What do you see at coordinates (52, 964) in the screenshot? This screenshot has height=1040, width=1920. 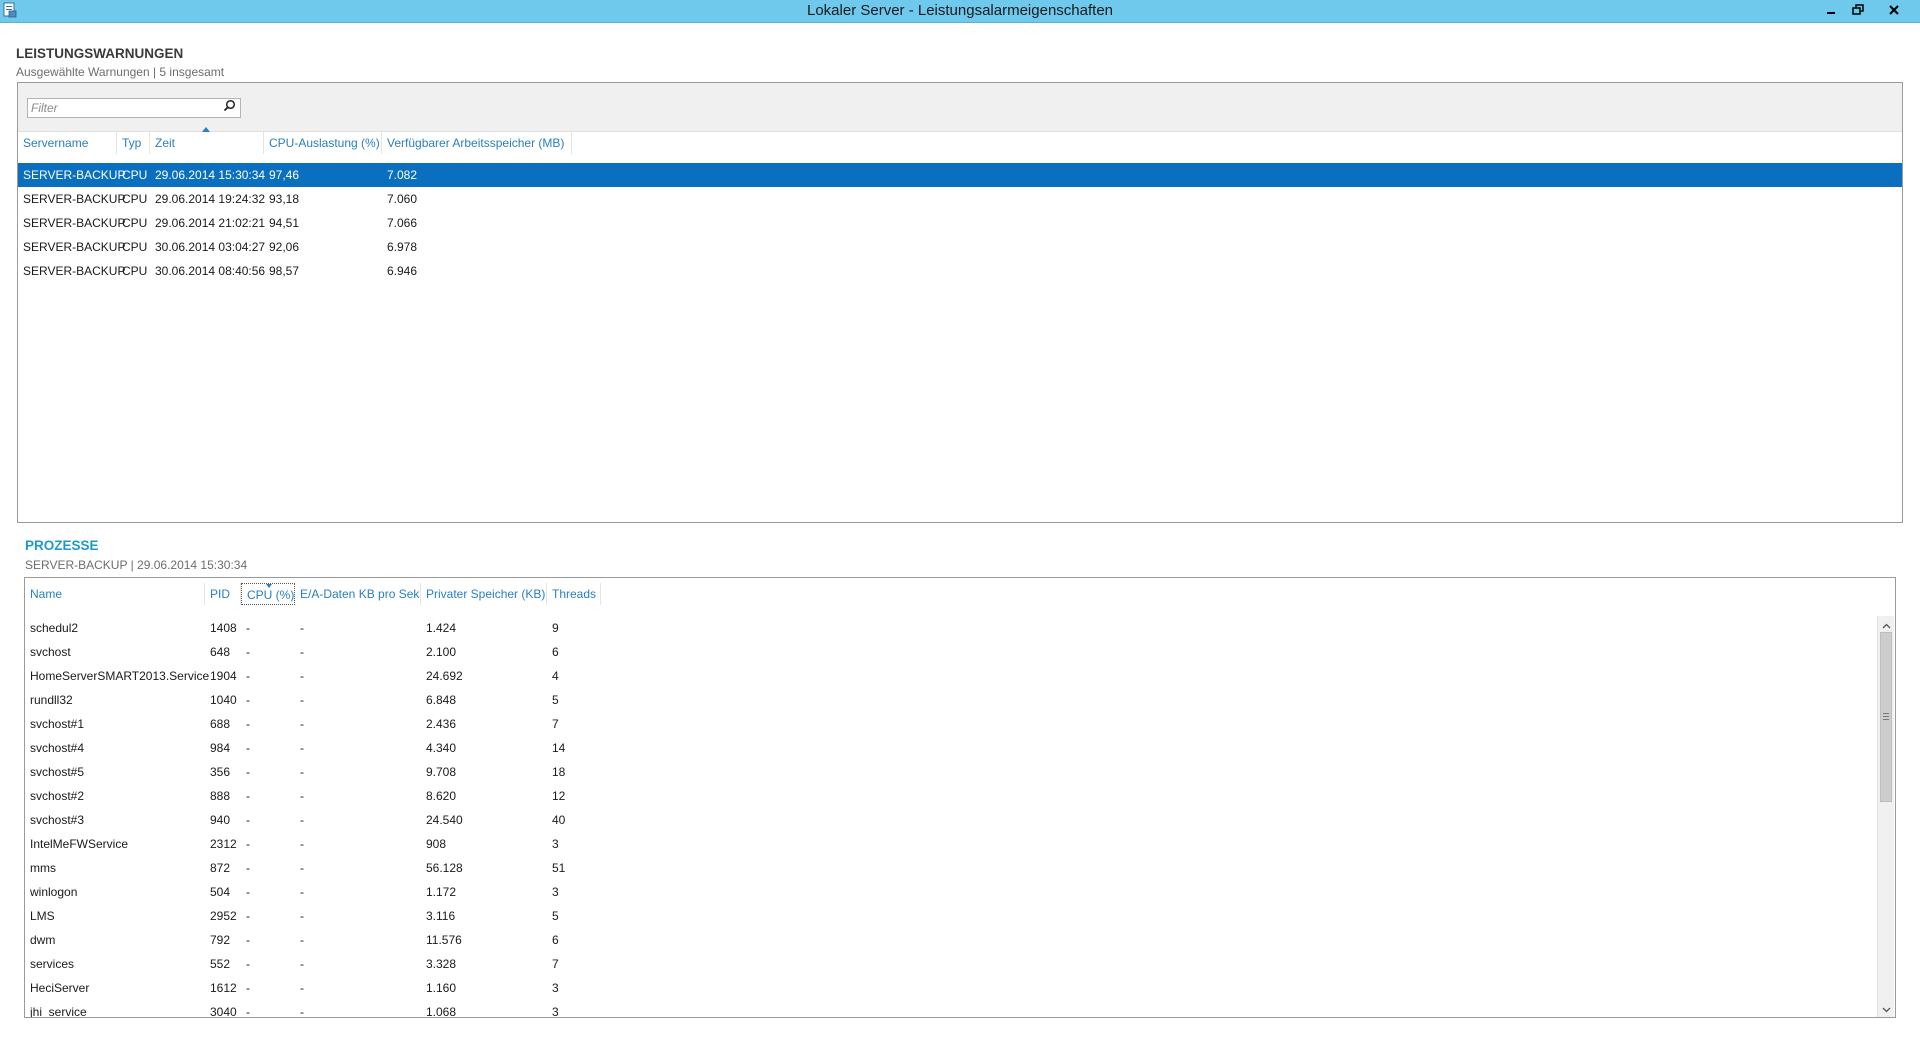 I see `cell-name: services` at bounding box center [52, 964].